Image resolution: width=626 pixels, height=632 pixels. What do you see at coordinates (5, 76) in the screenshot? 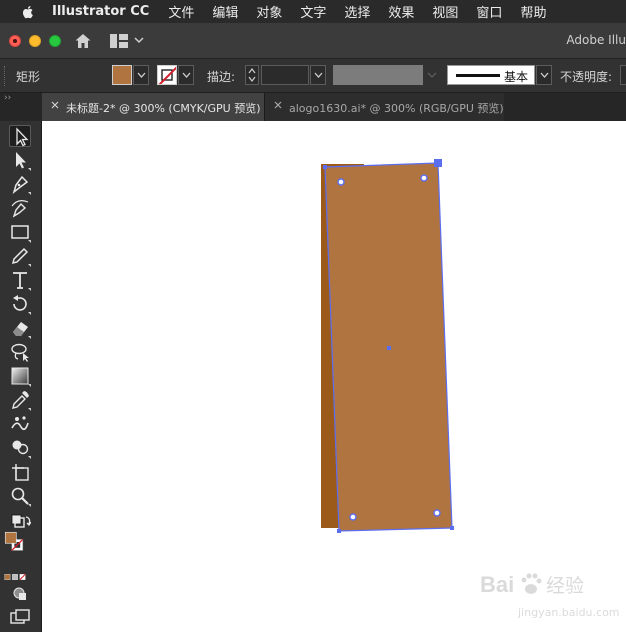
I see `panel-grip` at bounding box center [5, 76].